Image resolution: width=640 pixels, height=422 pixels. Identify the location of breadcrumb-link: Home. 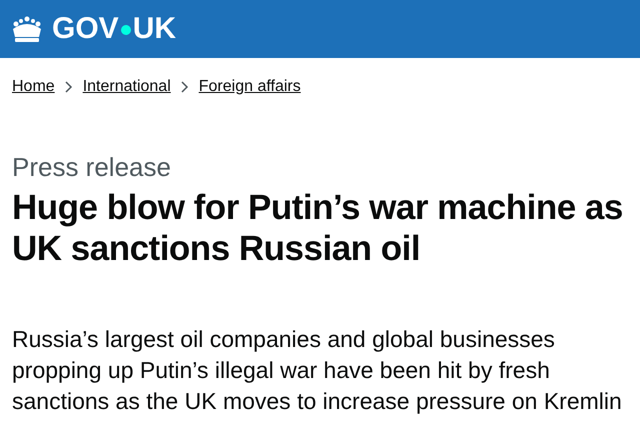
(33, 87).